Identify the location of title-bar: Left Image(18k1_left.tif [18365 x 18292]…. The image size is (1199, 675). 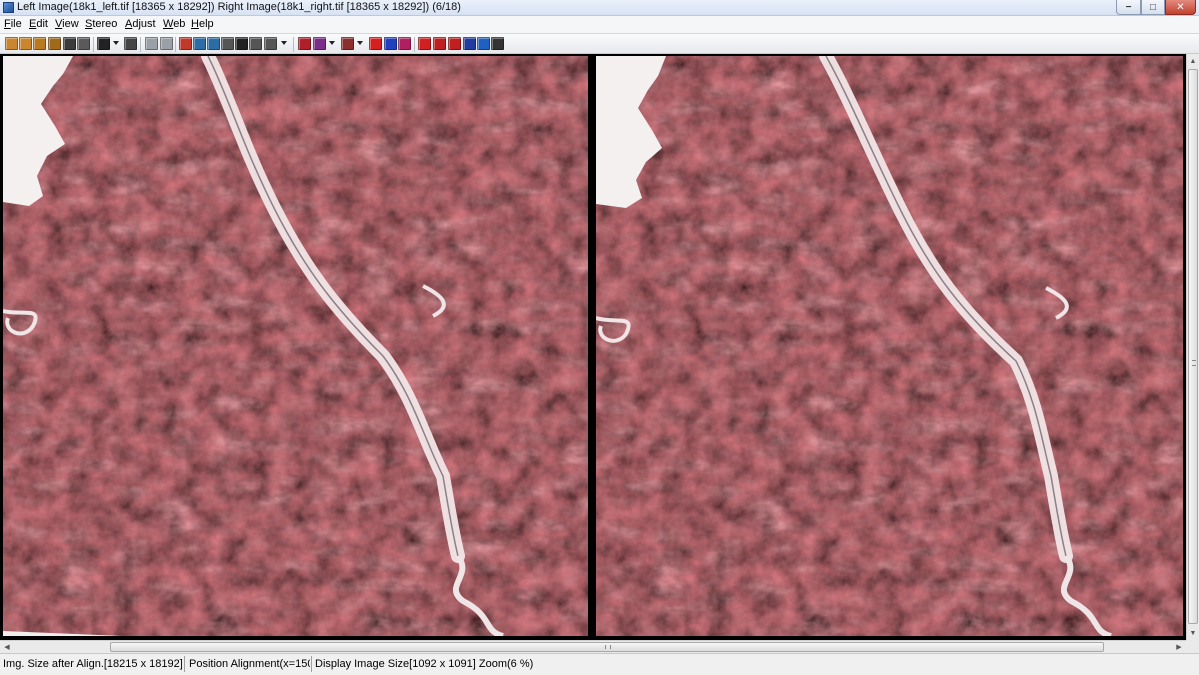
(599, 8).